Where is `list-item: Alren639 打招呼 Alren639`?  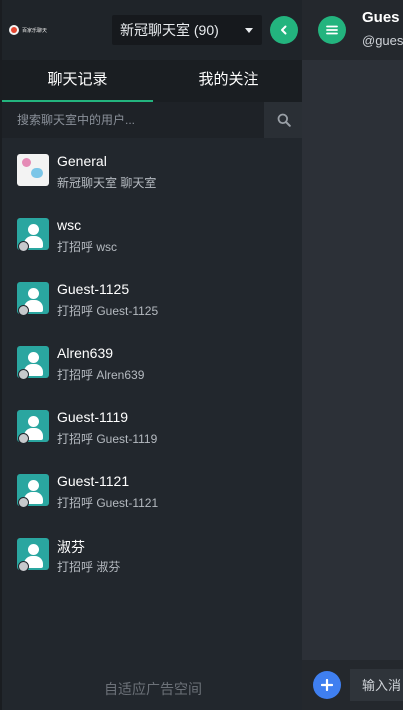 list-item: Alren639 打招呼 Alren639 is located at coordinates (153, 364).